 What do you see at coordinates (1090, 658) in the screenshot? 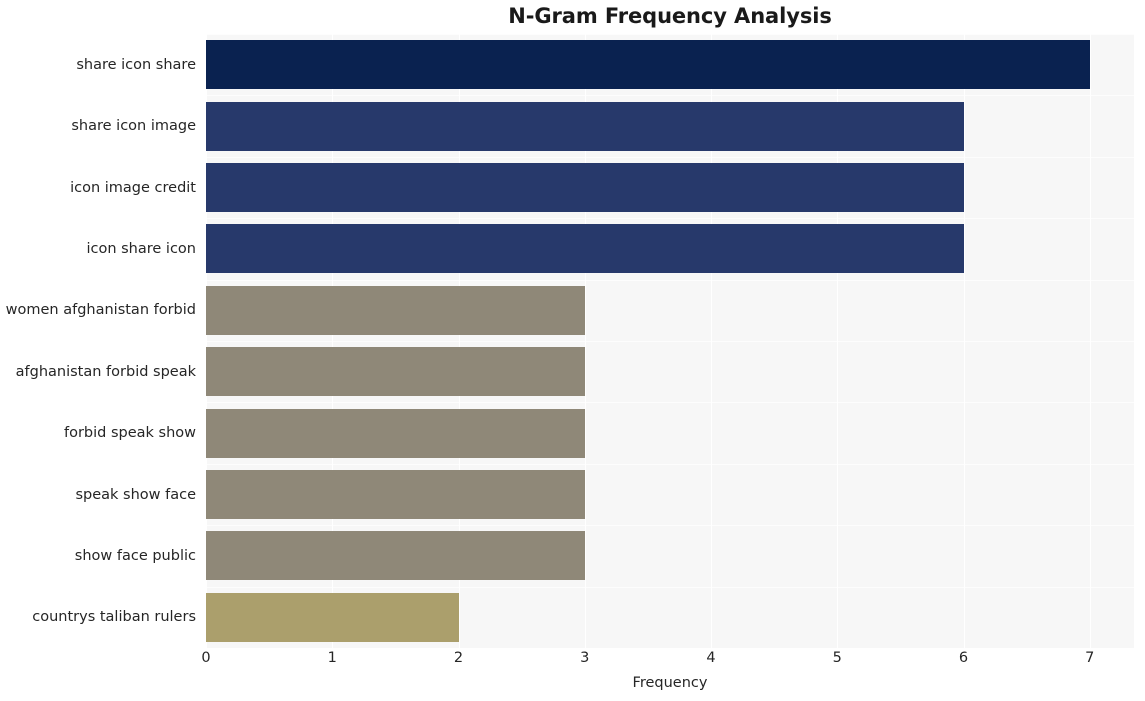
I see `x-axis-tick-label: 7` at bounding box center [1090, 658].